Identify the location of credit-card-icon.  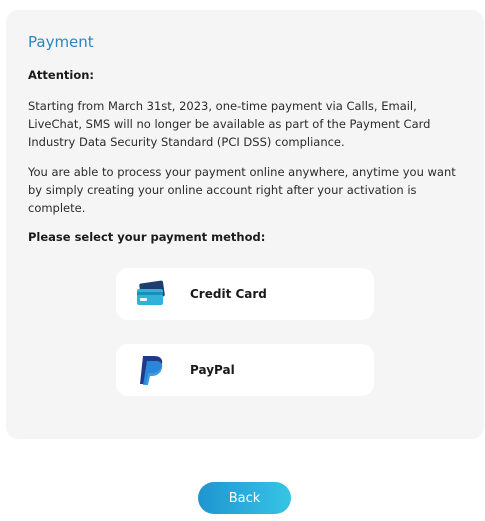
(151, 294).